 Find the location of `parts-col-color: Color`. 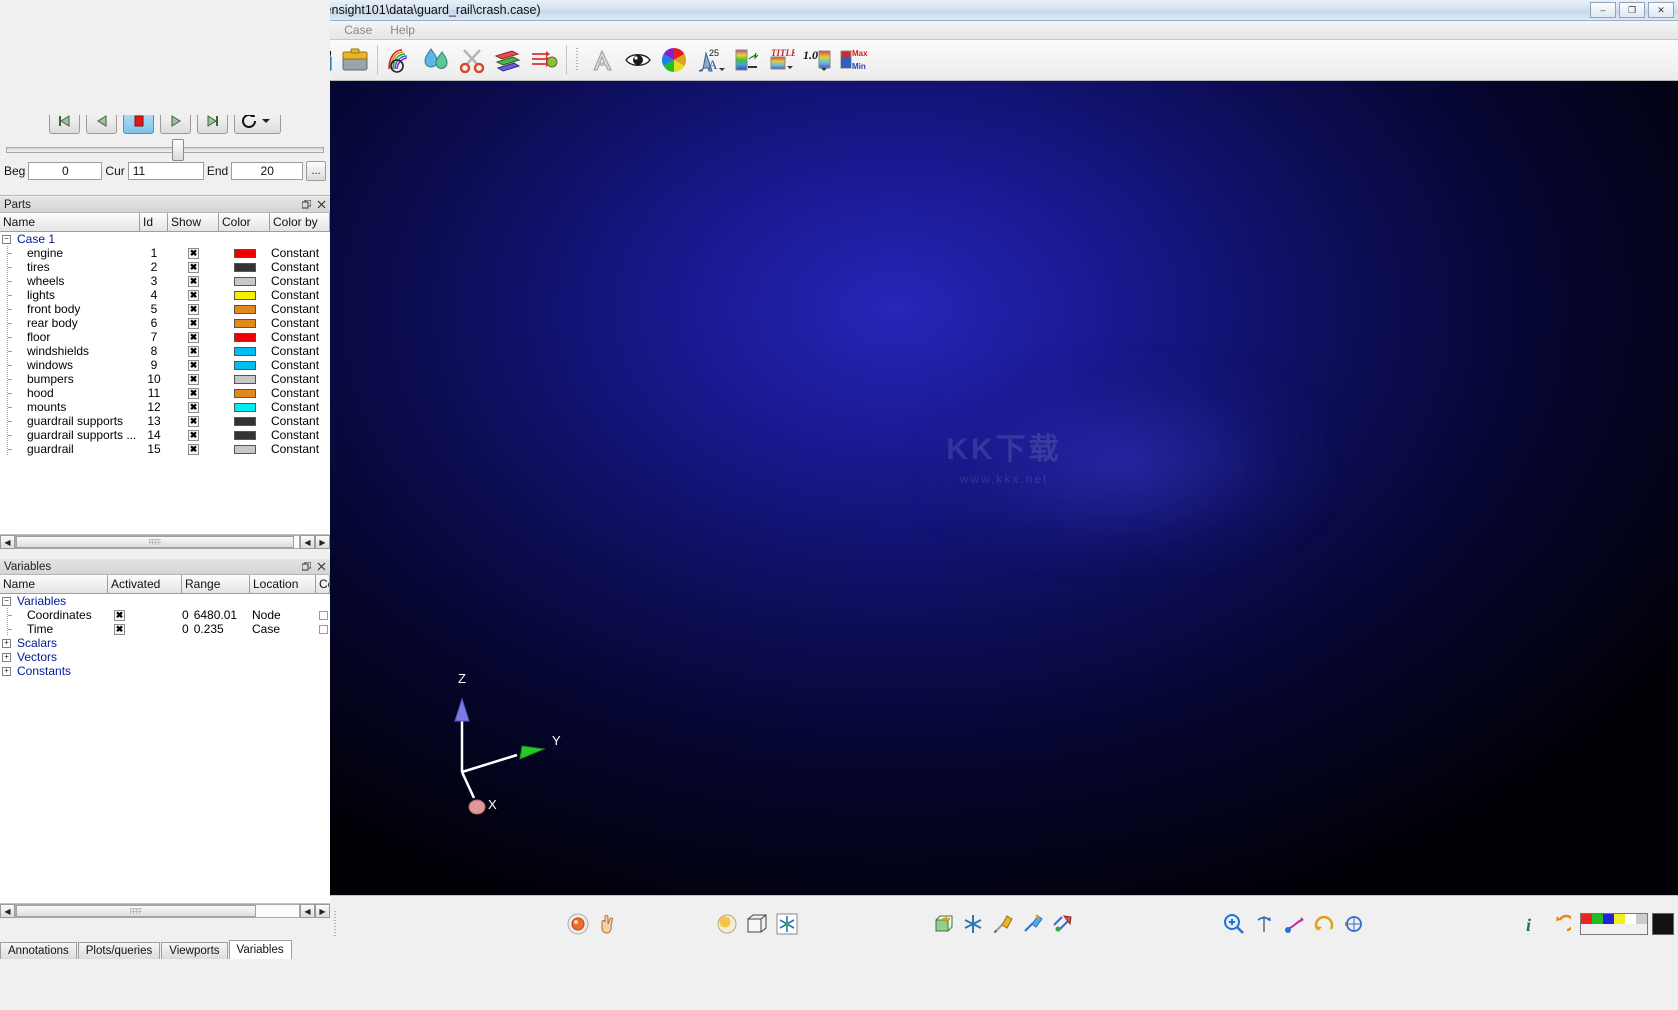

parts-col-color: Color is located at coordinates (244, 222).